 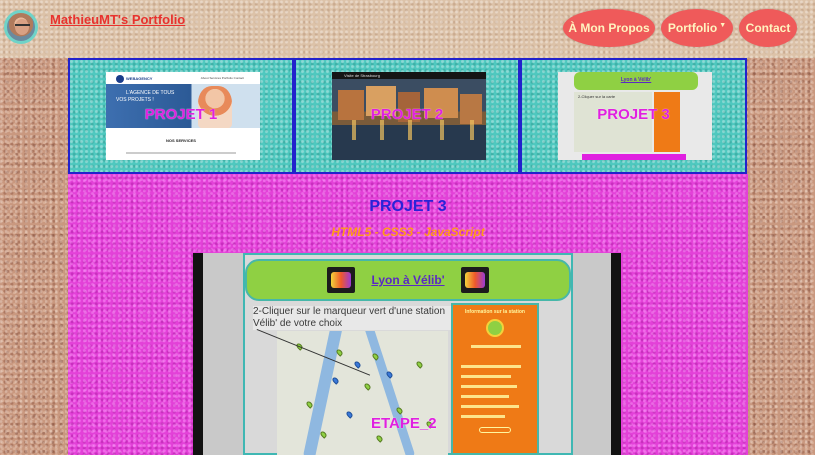 I want to click on nav-about-button: À Mon Propos, so click(x=609, y=28).